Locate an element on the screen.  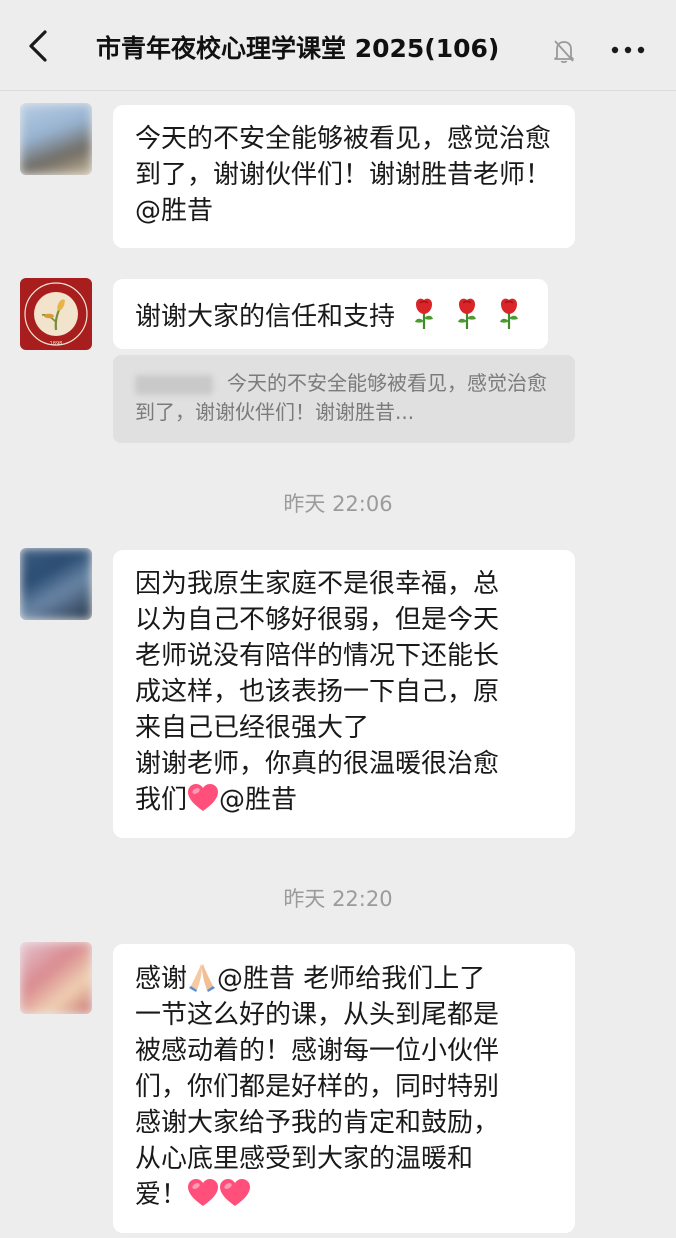
message-line: 因为我原生家庭不是很幸福，总 is located at coordinates (317, 584).